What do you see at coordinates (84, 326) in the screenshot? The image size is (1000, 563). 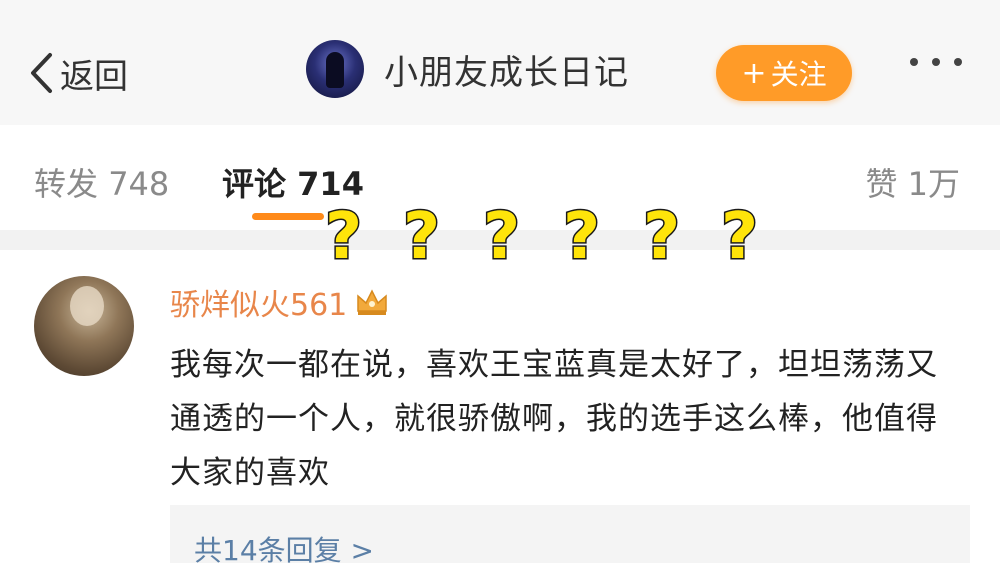 I see `avatar` at bounding box center [84, 326].